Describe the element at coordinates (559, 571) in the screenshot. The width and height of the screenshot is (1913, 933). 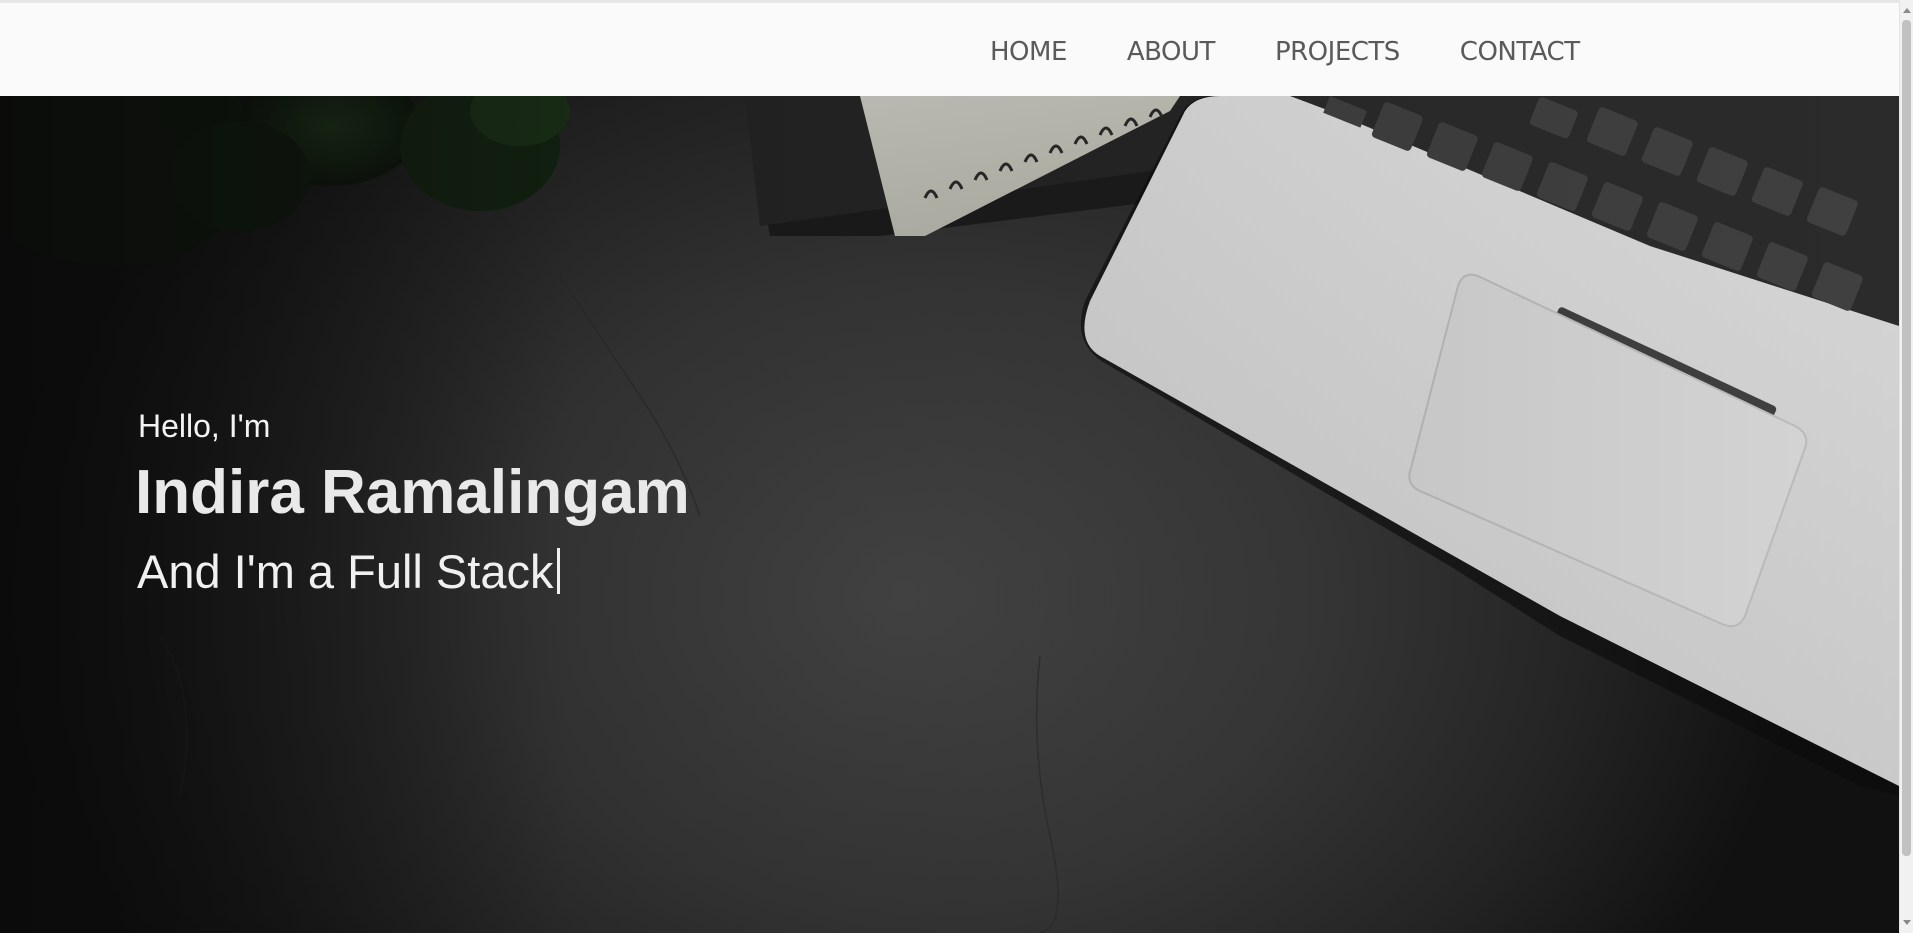
I see `typing-cursor` at that location.